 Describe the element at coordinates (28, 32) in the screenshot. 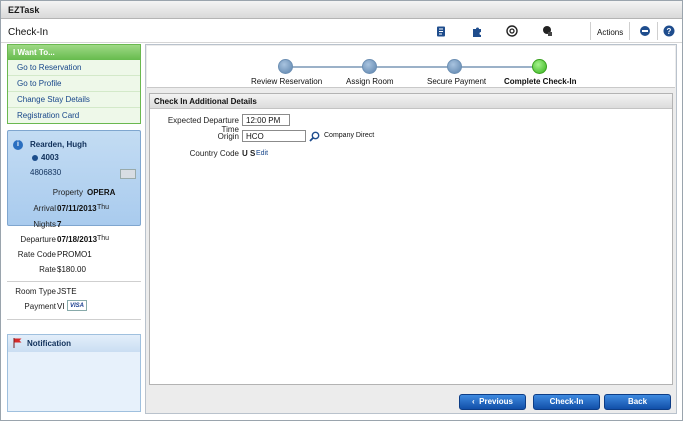

I see `page-title: Check-In` at that location.